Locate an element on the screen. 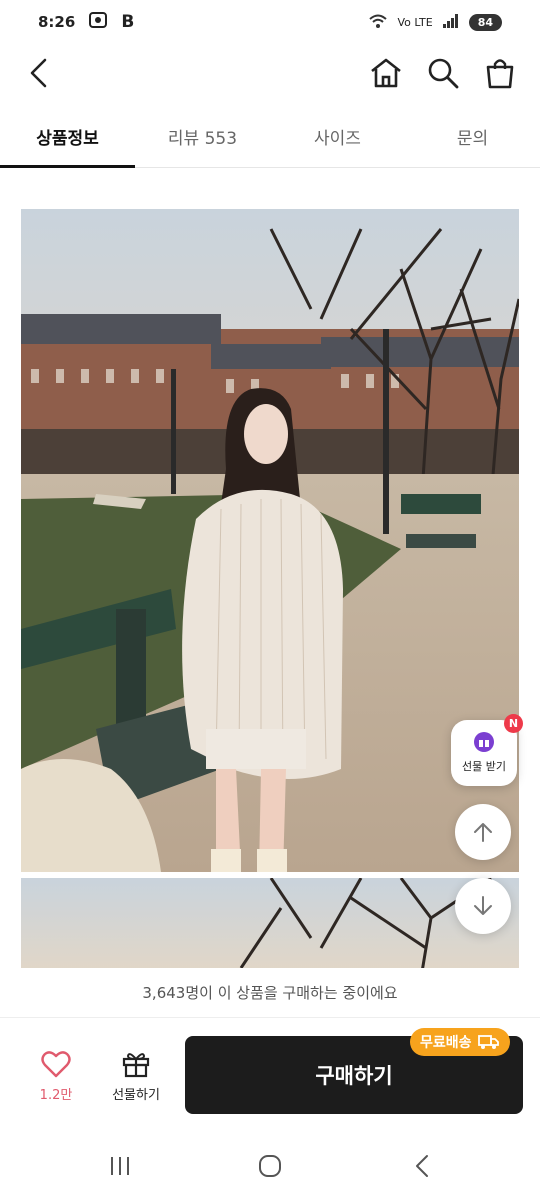 The width and height of the screenshot is (540, 1200). system-navigation-bar is located at coordinates (270, 1167).